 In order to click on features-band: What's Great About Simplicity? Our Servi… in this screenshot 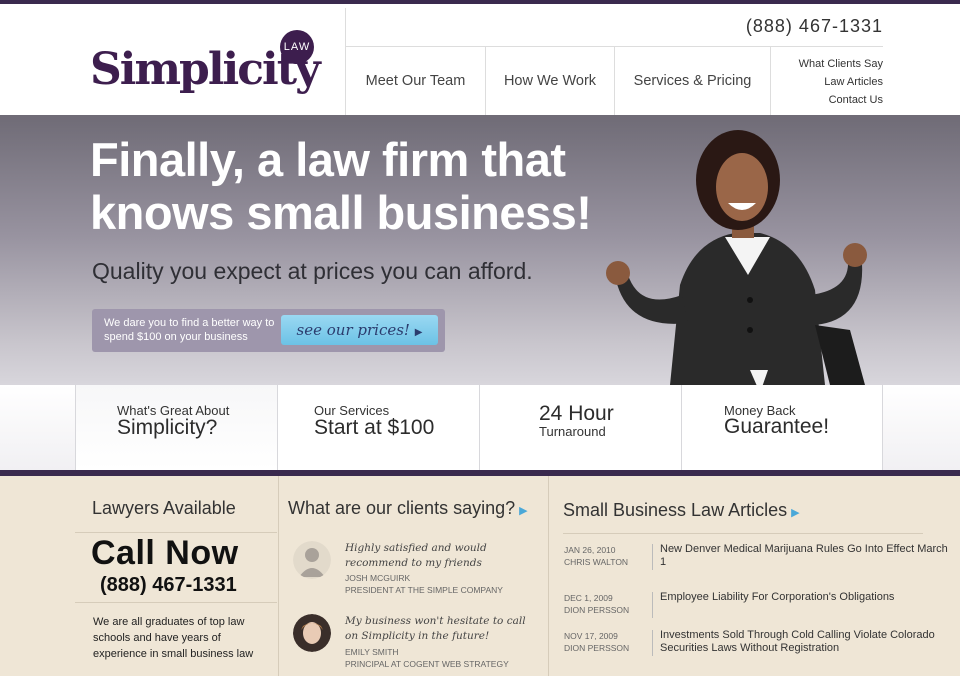, I will do `click(480, 427)`.